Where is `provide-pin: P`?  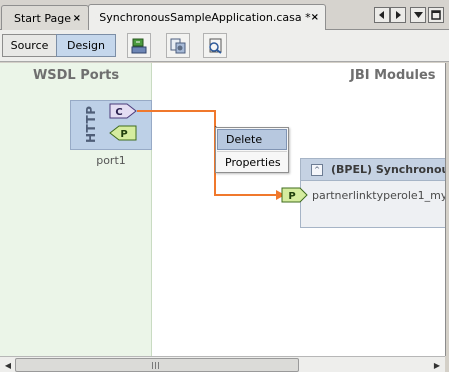 provide-pin: P is located at coordinates (123, 133).